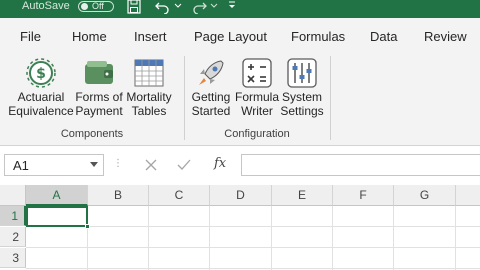  Describe the element at coordinates (99, 89) in the screenshot. I see `forms-of-payment-button: Forms of Payment` at that location.